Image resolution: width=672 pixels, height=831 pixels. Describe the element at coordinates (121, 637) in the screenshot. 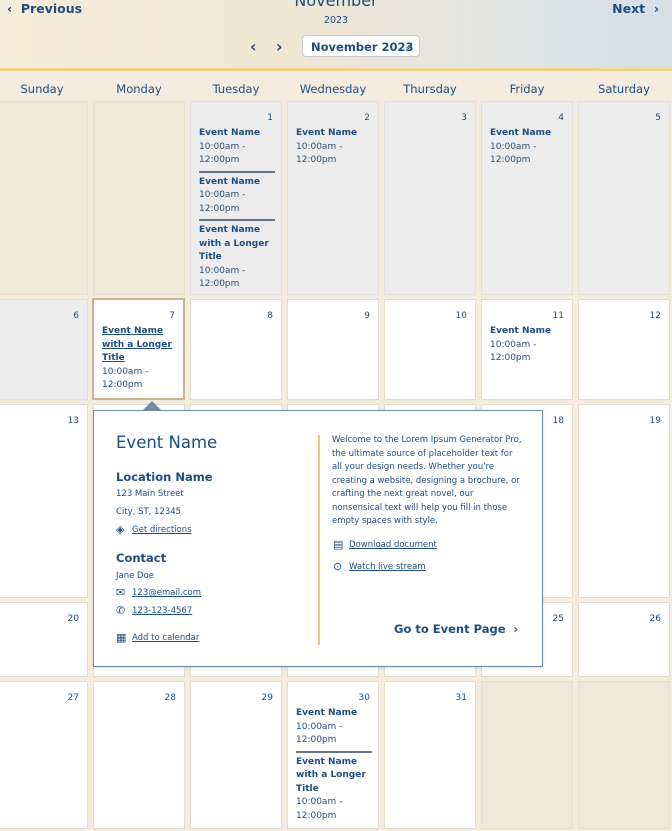

I see `calendar-icon: ▦` at that location.